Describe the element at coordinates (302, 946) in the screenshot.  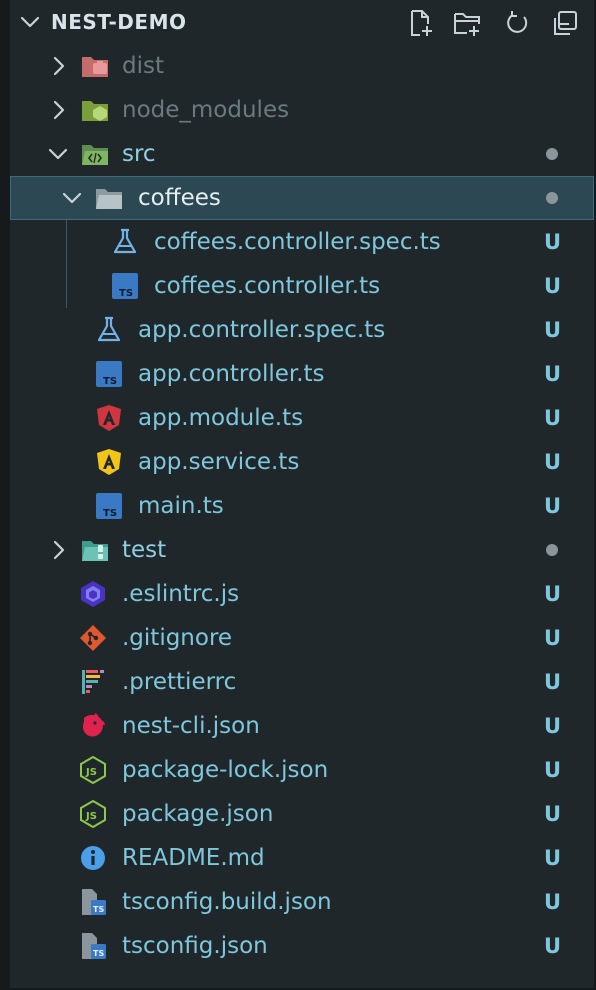
I see `tree-item-tsconfig: TS tsconfig.json U` at that location.